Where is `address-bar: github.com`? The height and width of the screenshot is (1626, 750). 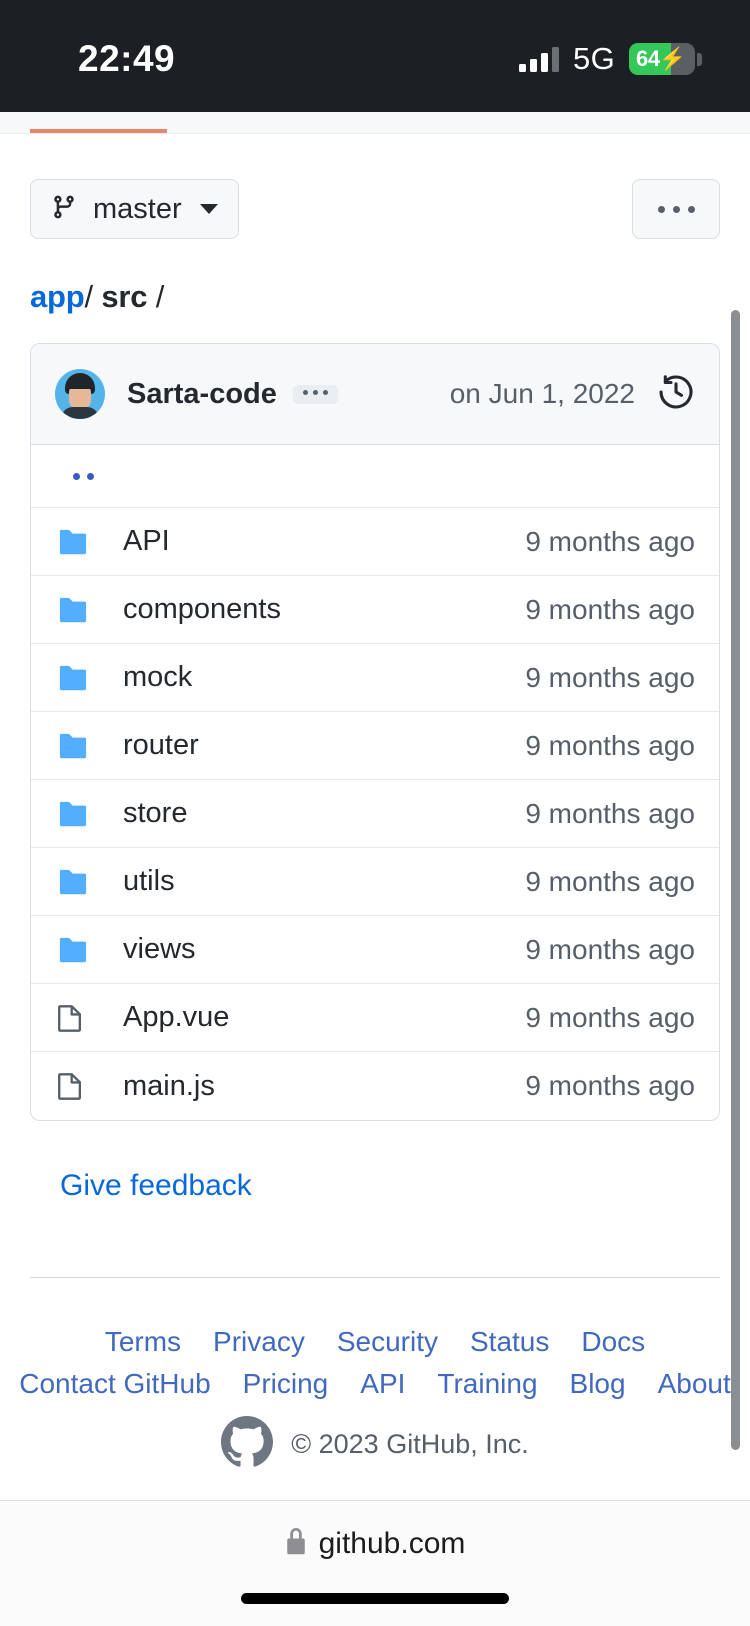 address-bar: github.com is located at coordinates (375, 1544).